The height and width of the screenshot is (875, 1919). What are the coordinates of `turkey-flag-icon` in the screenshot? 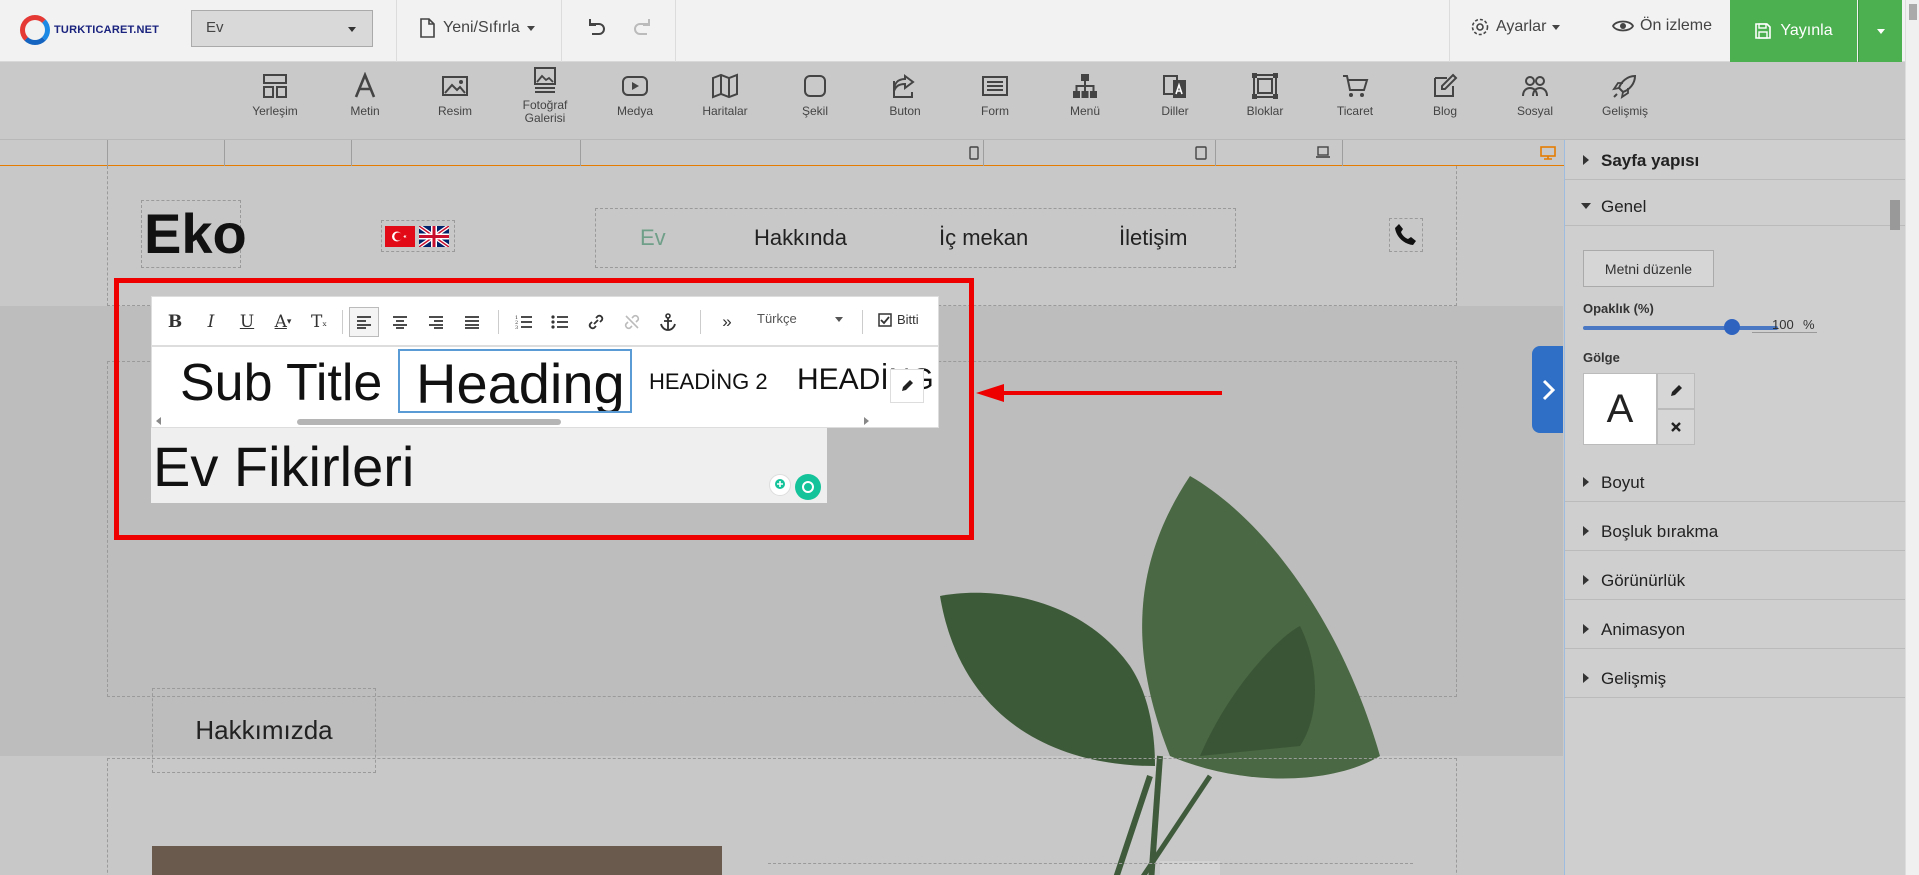 It's located at (400, 236).